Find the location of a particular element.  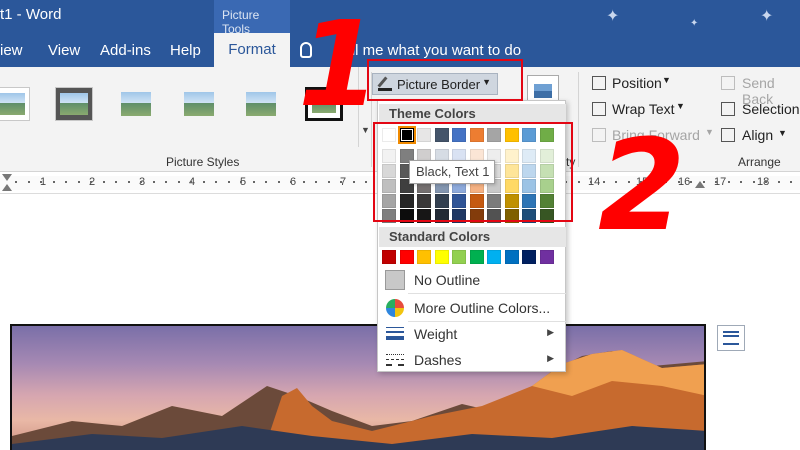

no-outline-item: No Outline is located at coordinates (472, 280).